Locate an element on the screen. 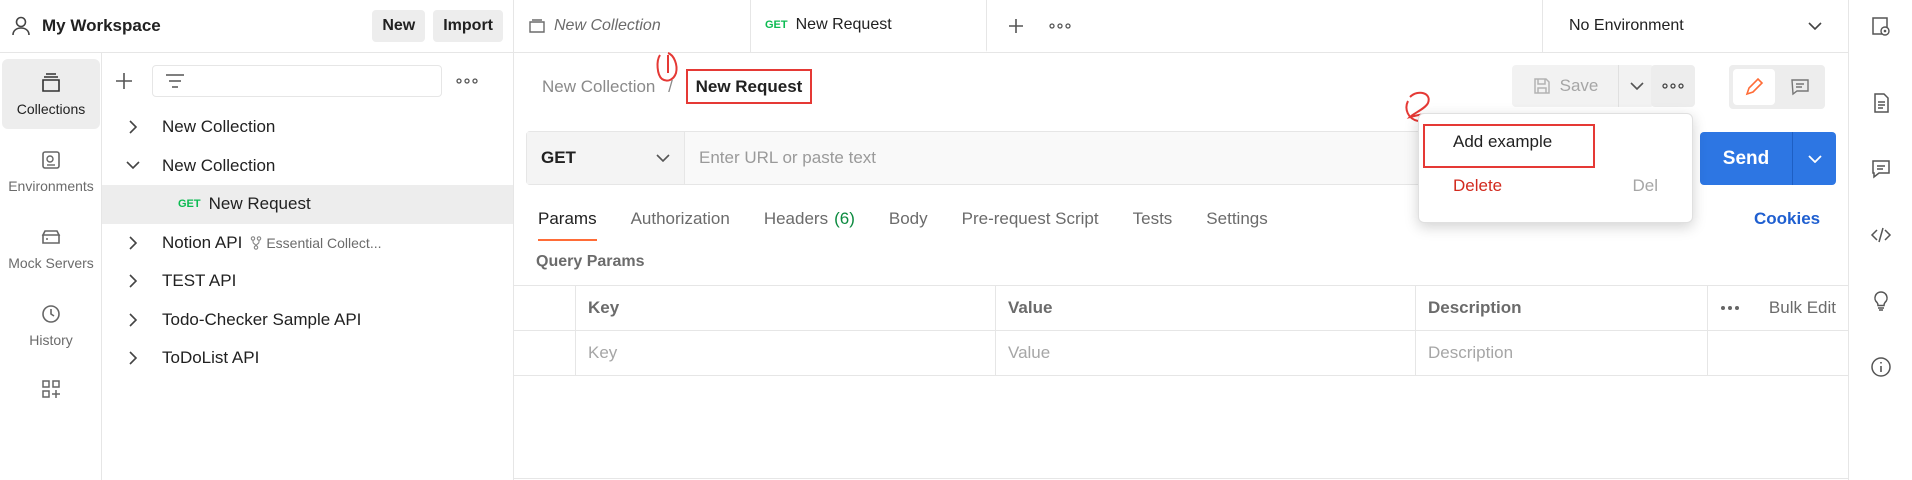  sidebar-item-label: New Collection is located at coordinates (219, 165).